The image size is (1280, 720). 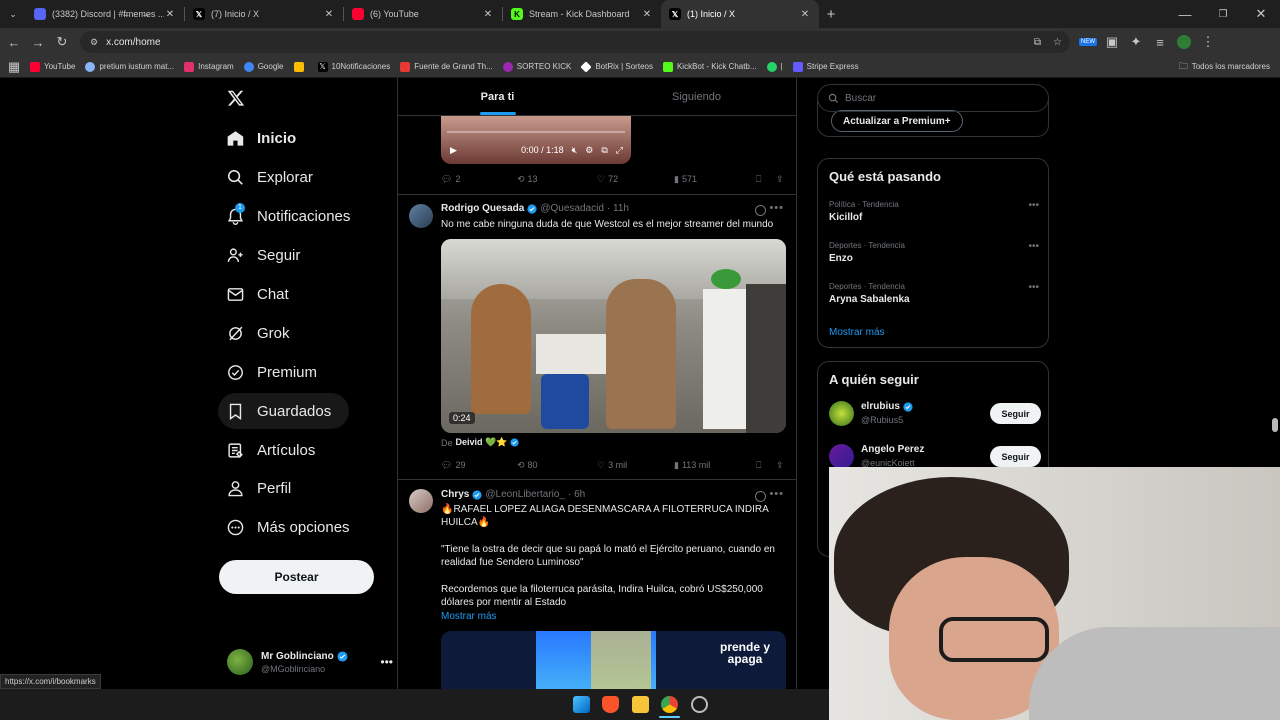 I want to click on apps-grid-icon: ▦, so click(x=14, y=67).